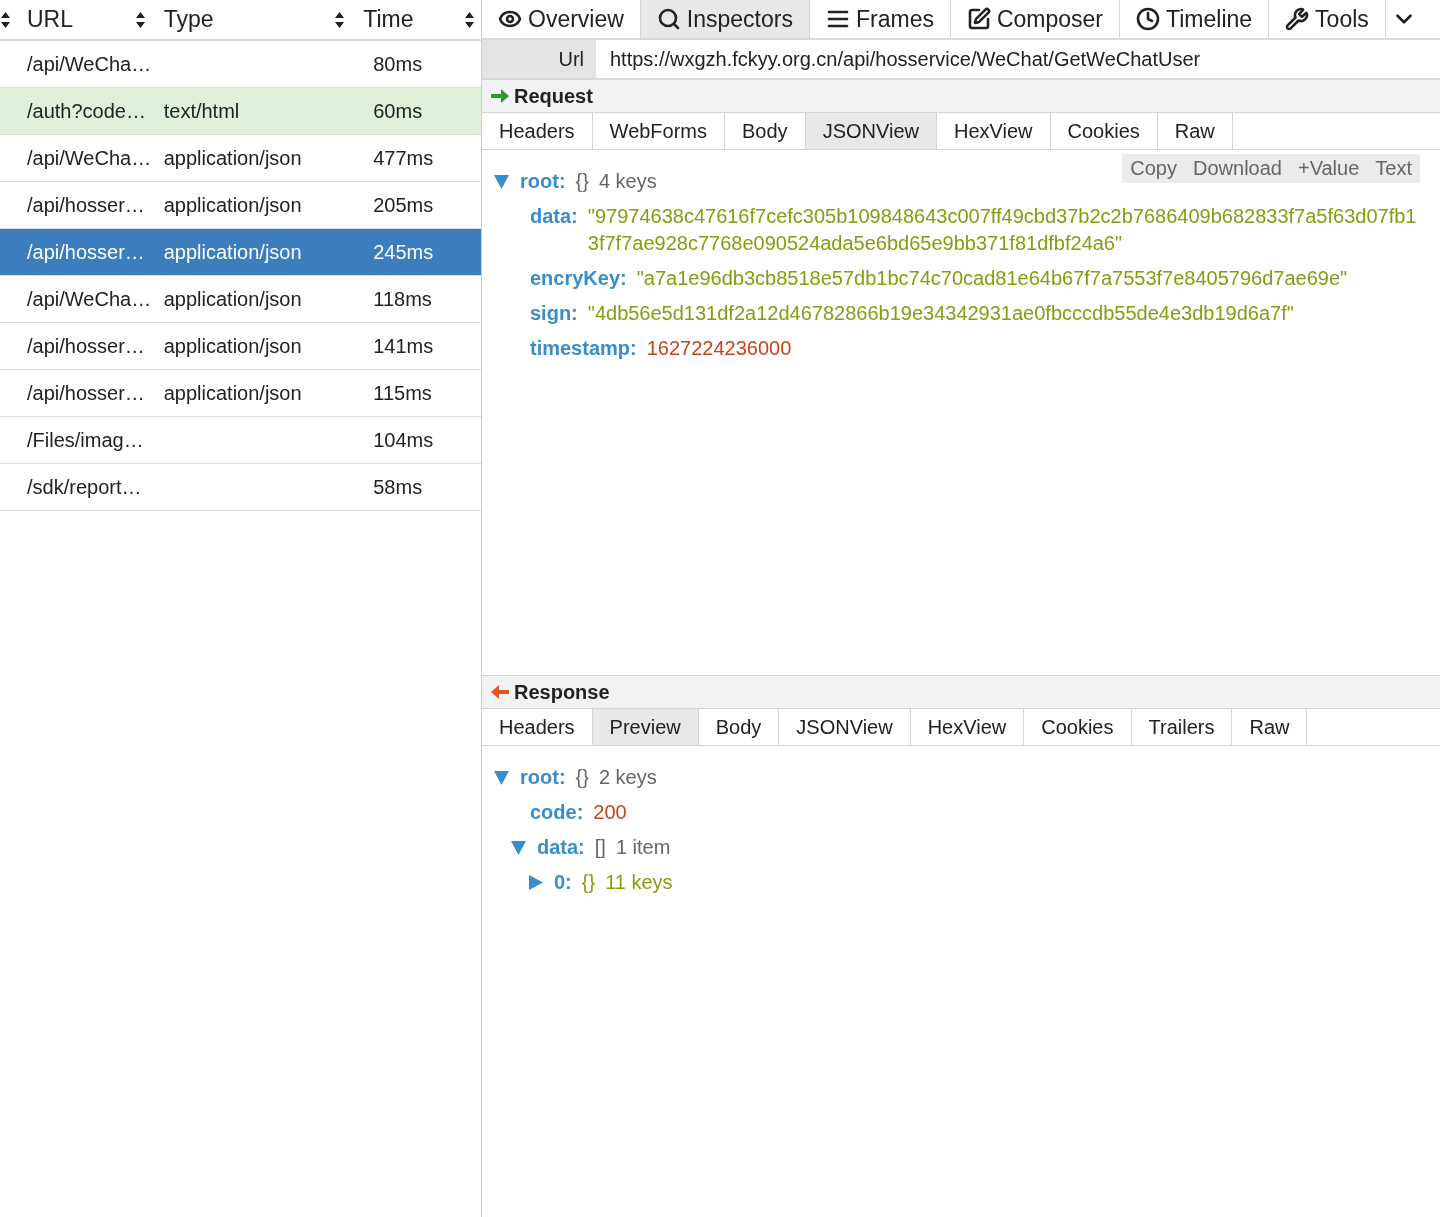 The height and width of the screenshot is (1217, 1440). I want to click on column-header: Time, so click(388, 19).